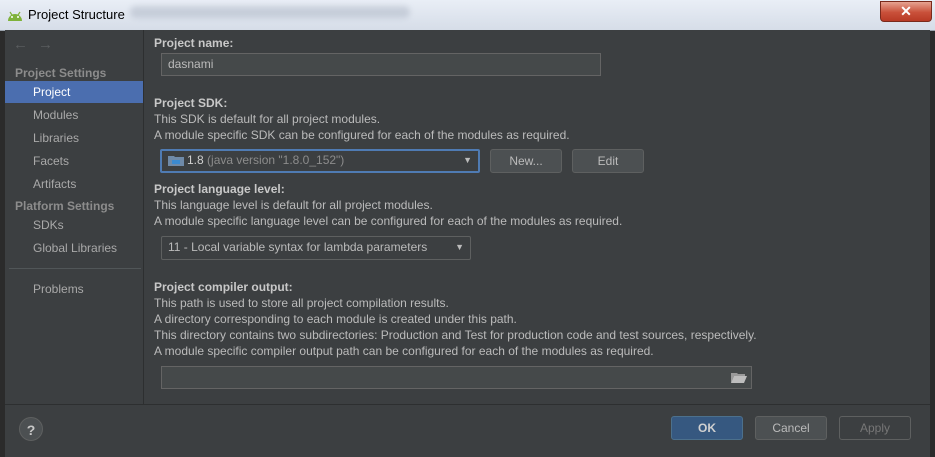 Image resolution: width=935 pixels, height=457 pixels. I want to click on sdk-folder-icon, so click(176, 161).